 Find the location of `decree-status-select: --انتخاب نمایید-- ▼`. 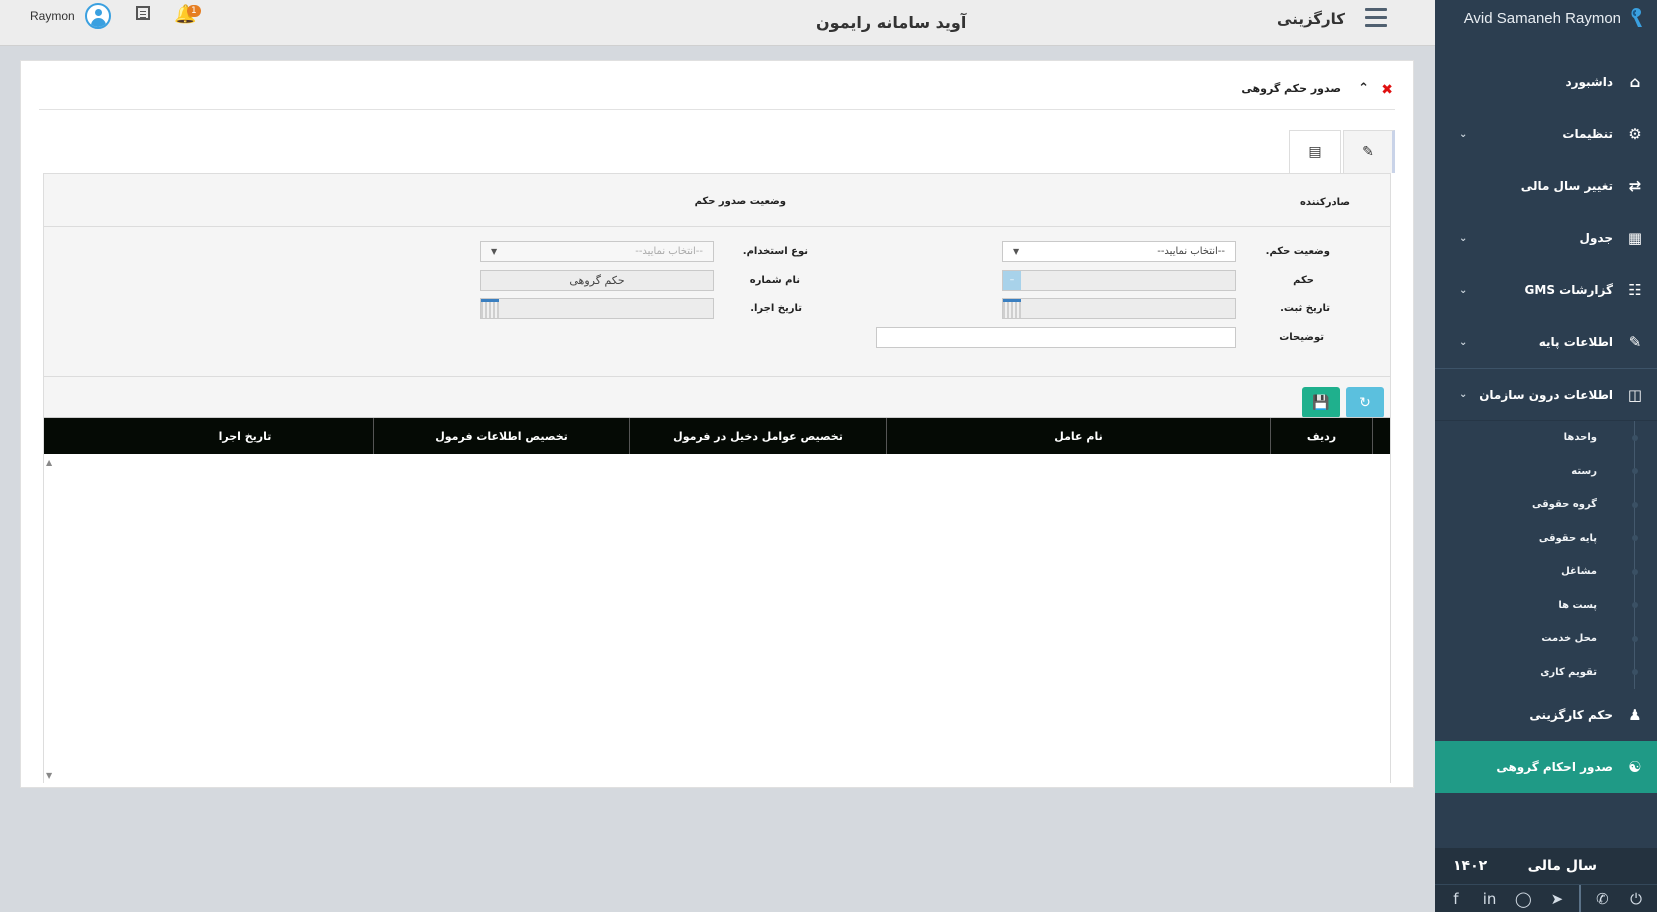

decree-status-select: --انتخاب نمایید-- ▼ is located at coordinates (1119, 251).